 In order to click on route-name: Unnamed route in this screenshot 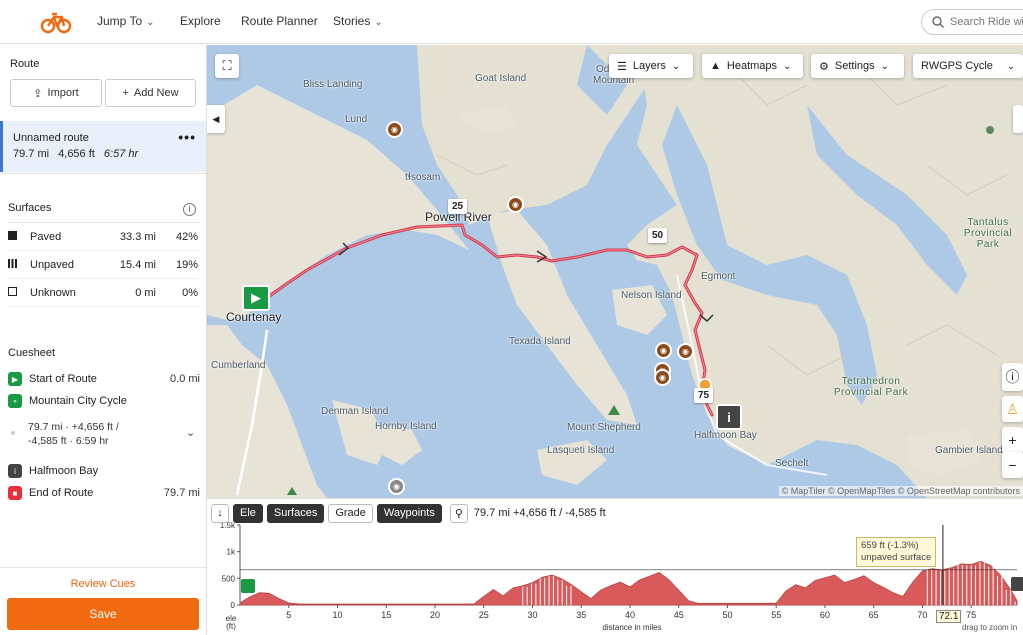, I will do `click(51, 138)`.